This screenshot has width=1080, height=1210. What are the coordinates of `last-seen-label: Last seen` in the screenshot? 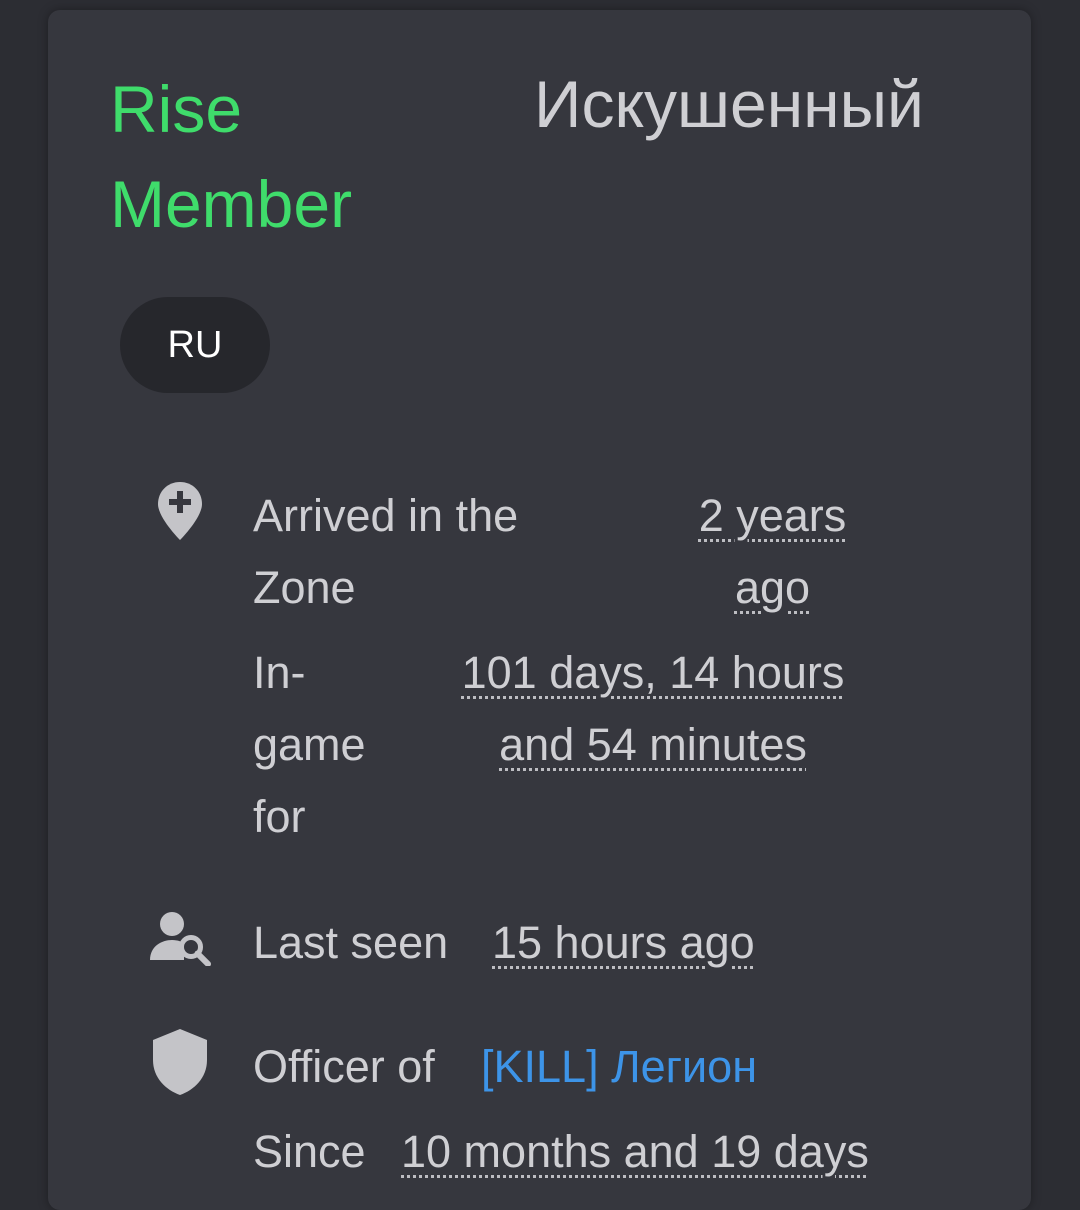 It's located at (351, 942).